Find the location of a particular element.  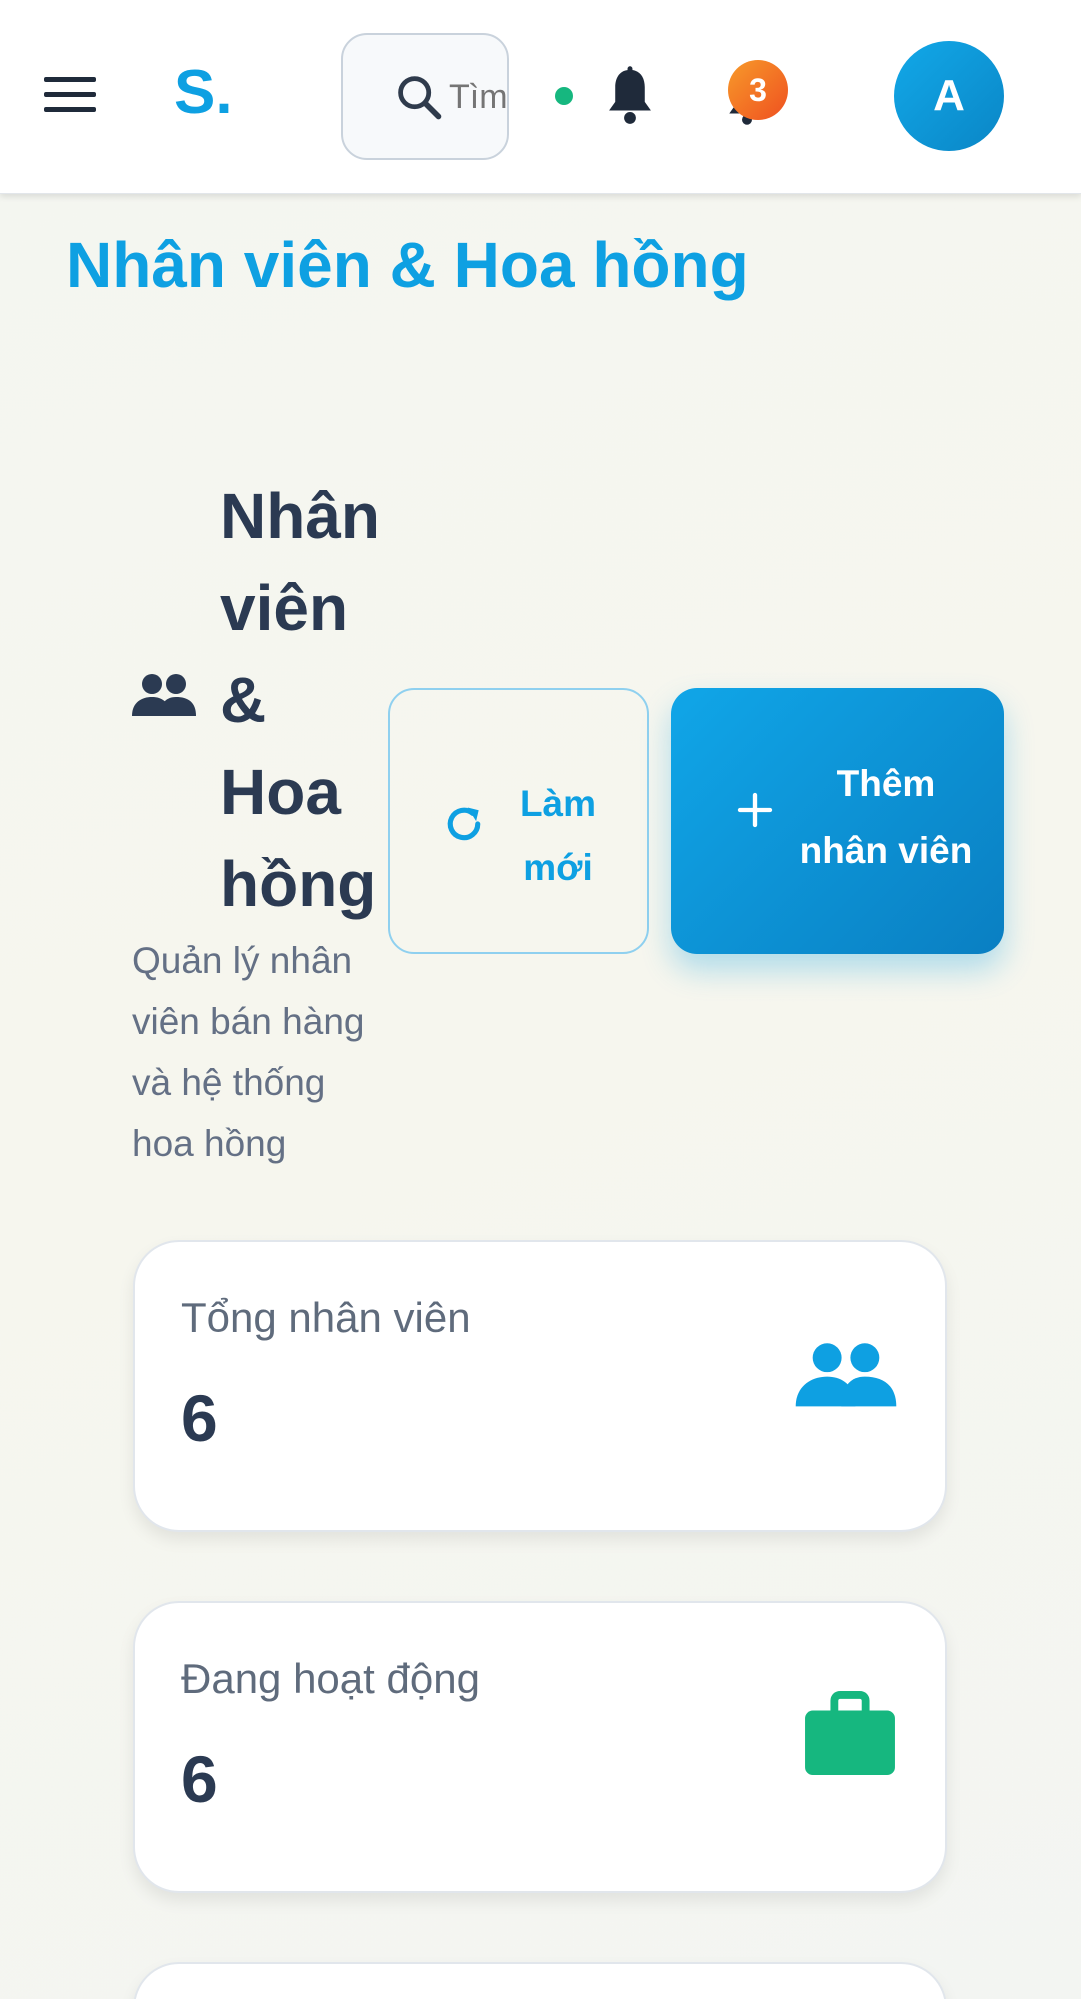

search-box is located at coordinates (425, 96).